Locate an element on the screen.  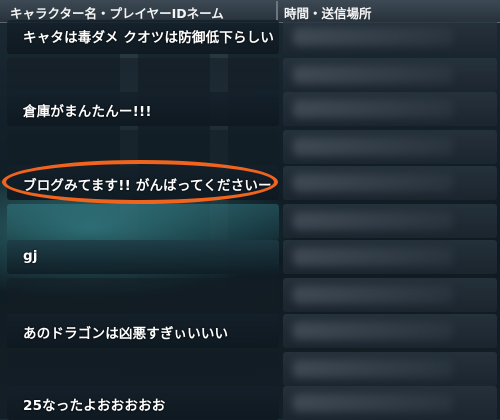
message-text: gj is located at coordinates (30, 256).